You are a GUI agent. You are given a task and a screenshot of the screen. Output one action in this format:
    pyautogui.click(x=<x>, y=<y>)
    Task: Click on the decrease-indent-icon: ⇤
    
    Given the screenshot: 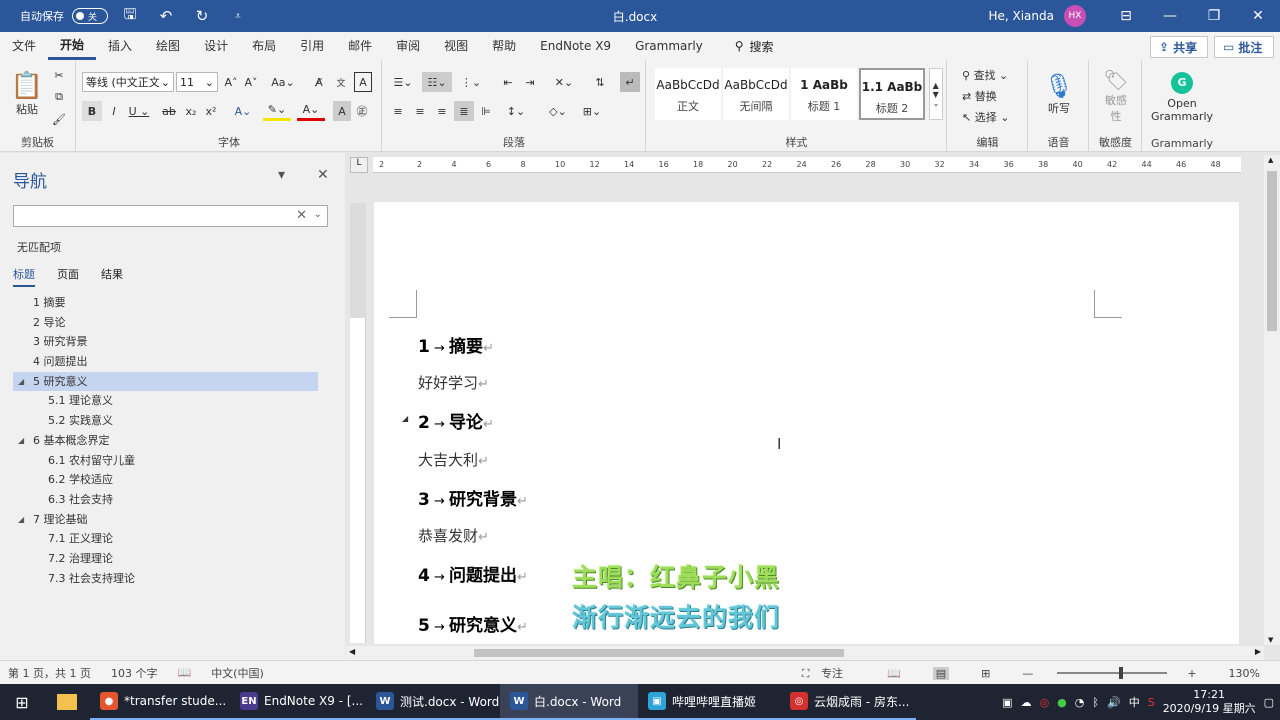 What is the action you would take?
    pyautogui.click(x=508, y=82)
    